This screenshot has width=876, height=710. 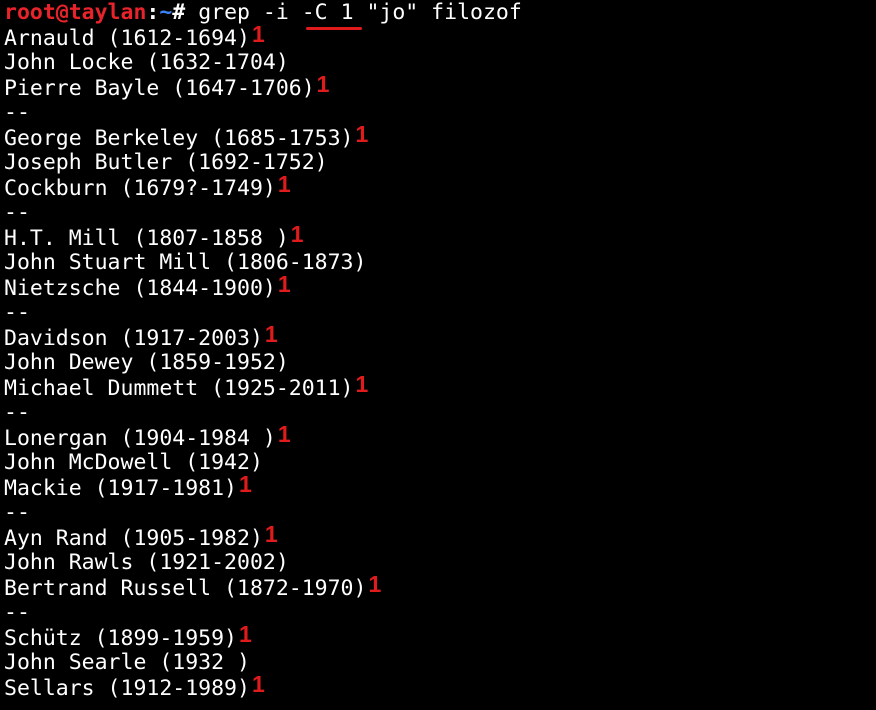 What do you see at coordinates (438, 262) in the screenshot?
I see `output-line: John Stuart Mill (1806-1873)` at bounding box center [438, 262].